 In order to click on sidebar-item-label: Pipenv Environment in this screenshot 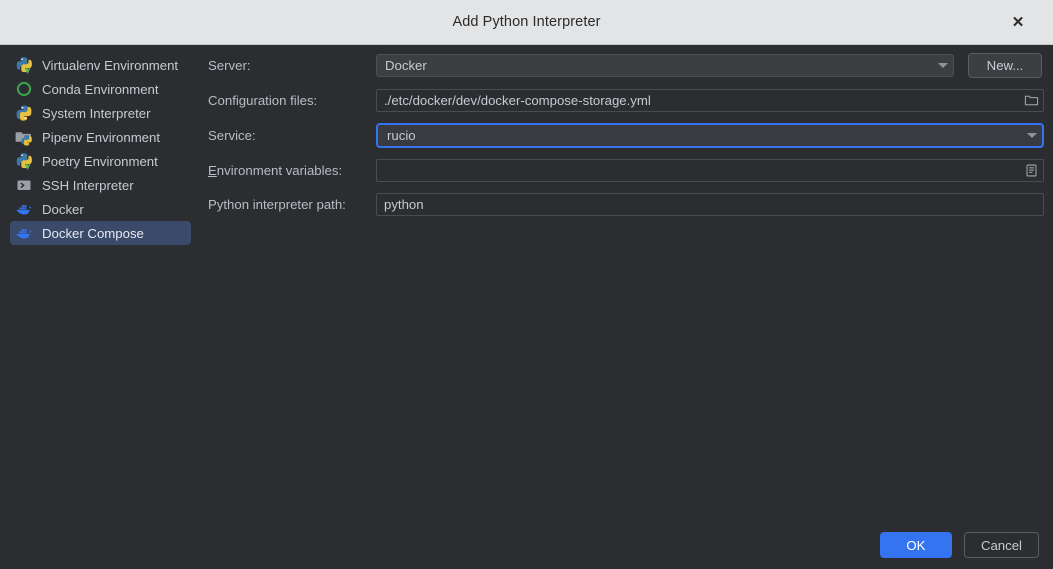, I will do `click(101, 137)`.